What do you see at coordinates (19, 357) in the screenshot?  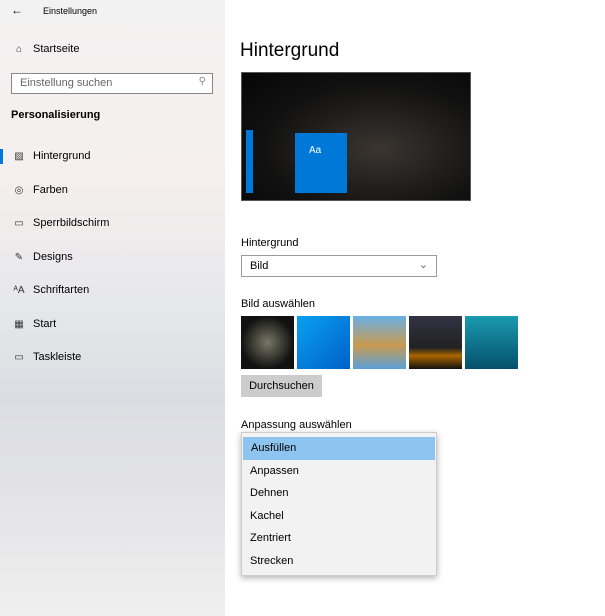 I see `taskbar-icon: ▭` at bounding box center [19, 357].